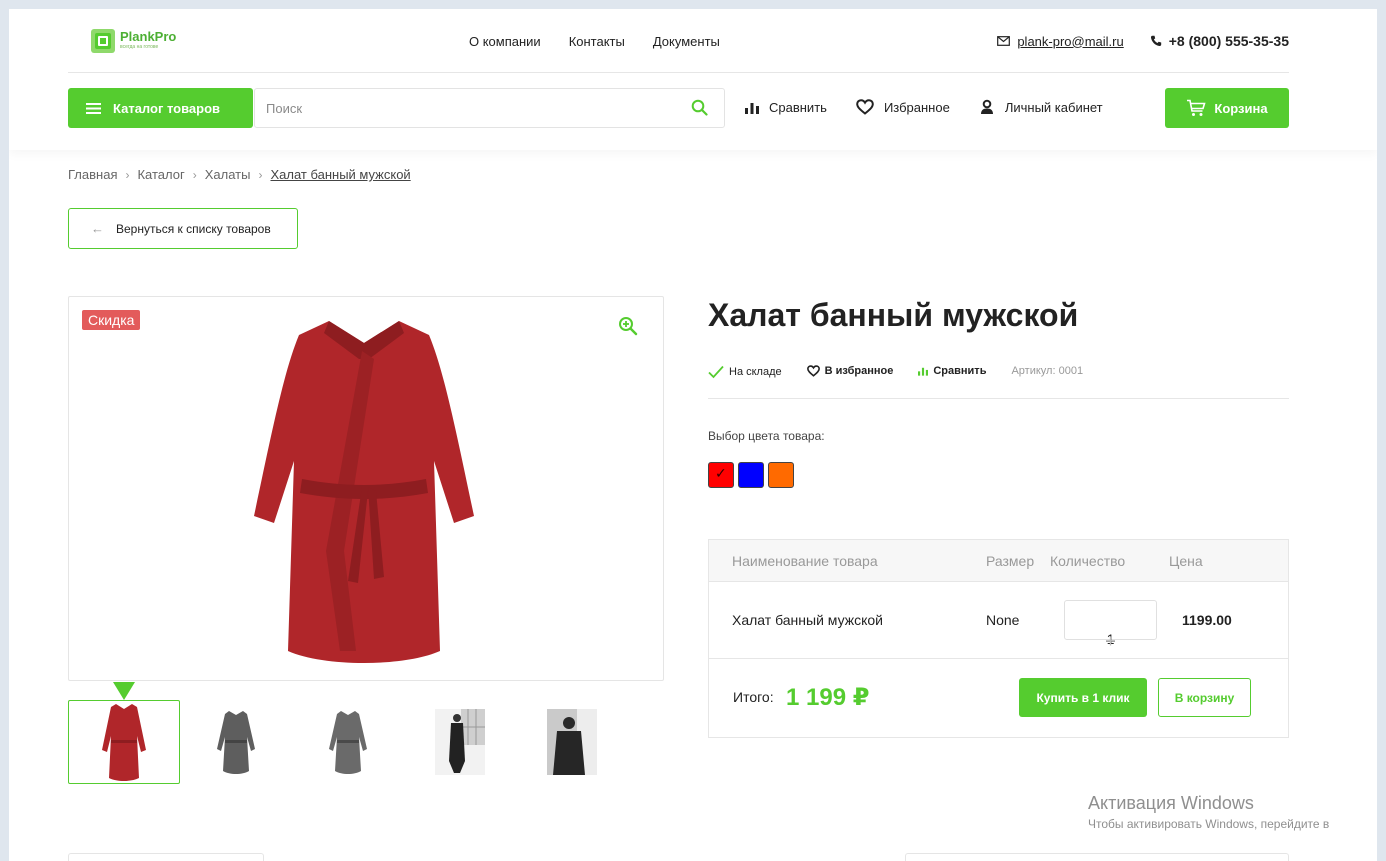  Describe the element at coordinates (781, 475) in the screenshot. I see `color-swatch-orange` at that location.